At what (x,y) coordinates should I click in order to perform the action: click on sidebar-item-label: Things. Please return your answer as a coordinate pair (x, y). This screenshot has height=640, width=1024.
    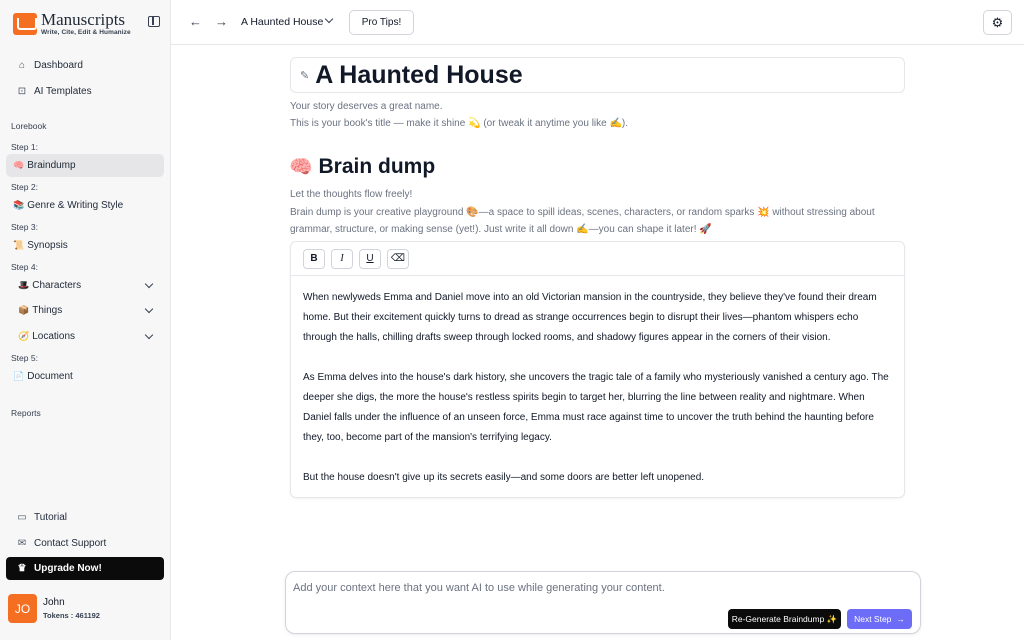
    Looking at the image, I should click on (47, 310).